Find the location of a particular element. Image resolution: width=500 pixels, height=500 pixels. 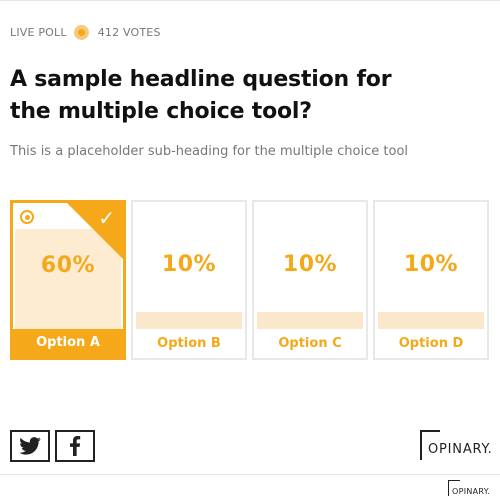

footer-opinary-logo: OPINARY. is located at coordinates (470, 489).